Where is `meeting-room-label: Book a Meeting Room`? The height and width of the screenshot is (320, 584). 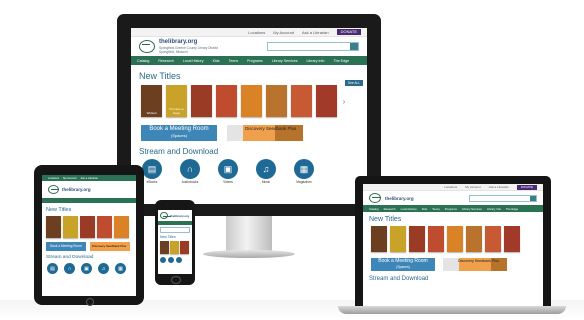
meeting-room-label: Book a Meeting Room is located at coordinates (179, 129).